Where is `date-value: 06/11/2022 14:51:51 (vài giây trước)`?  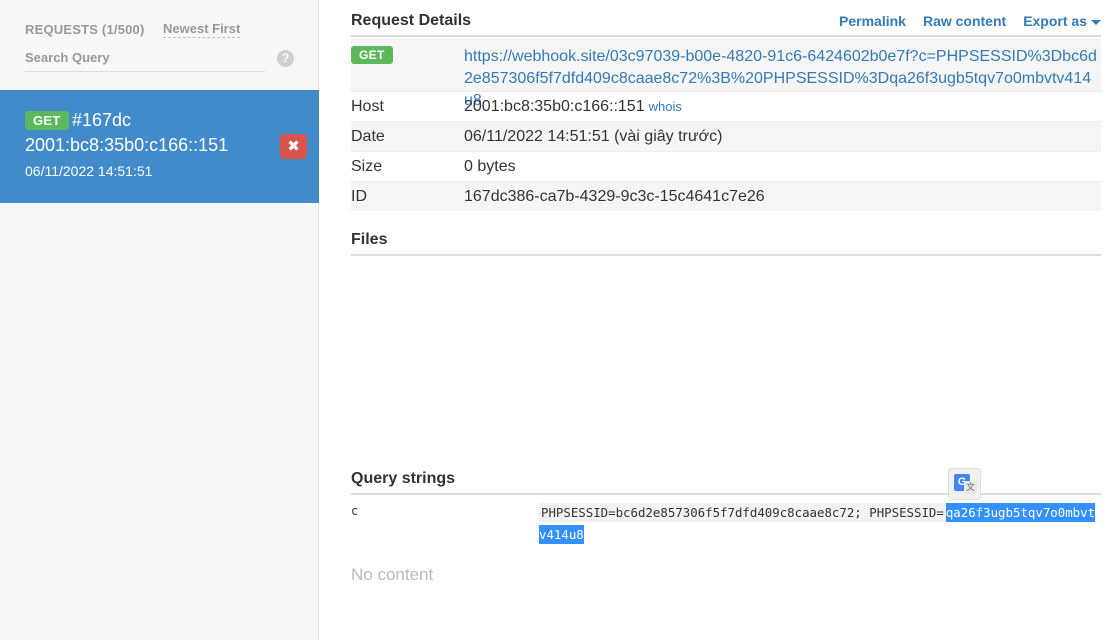
date-value: 06/11/2022 14:51:51 (vài giây trước) is located at coordinates (593, 136).